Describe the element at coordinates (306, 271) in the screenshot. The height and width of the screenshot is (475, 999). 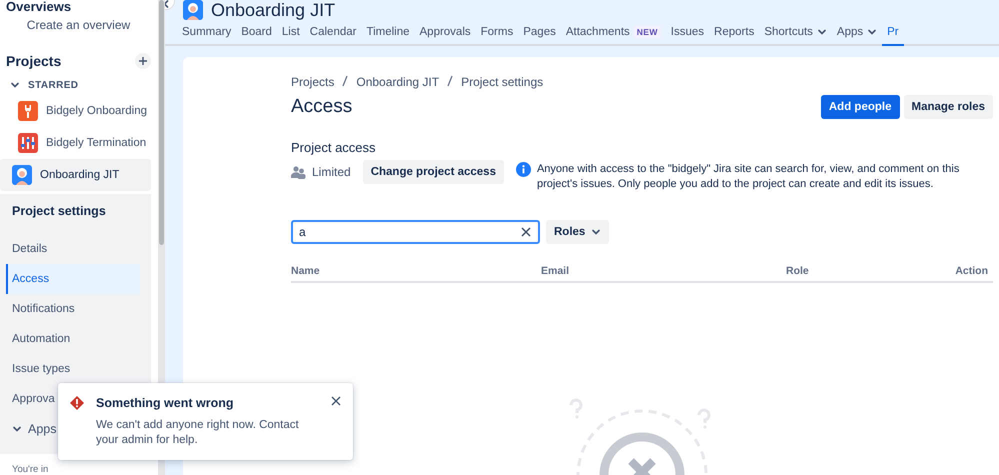
I see `column-header: Name` at that location.